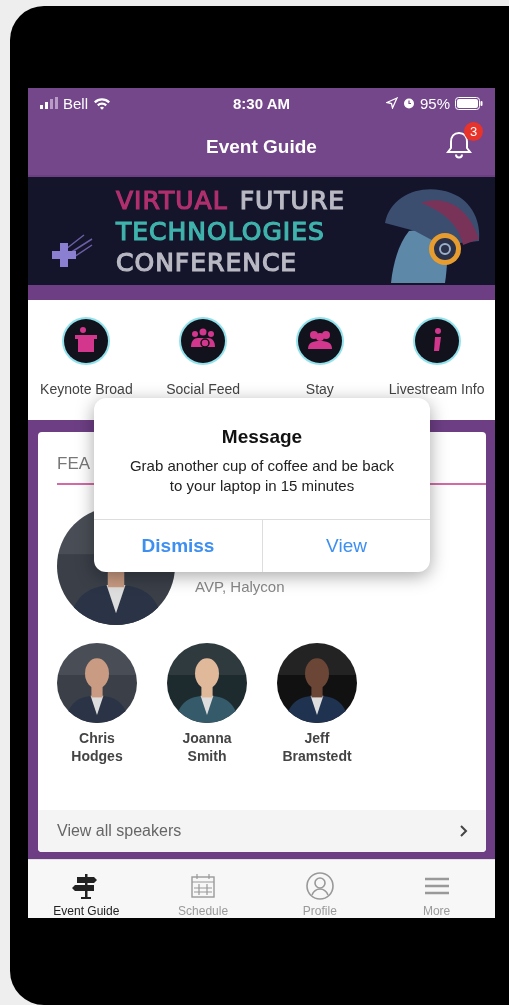  Describe the element at coordinates (262, 476) in the screenshot. I see `alert-message: Grab another cup of coffee and be back to your laptop in 15 minutes` at that location.